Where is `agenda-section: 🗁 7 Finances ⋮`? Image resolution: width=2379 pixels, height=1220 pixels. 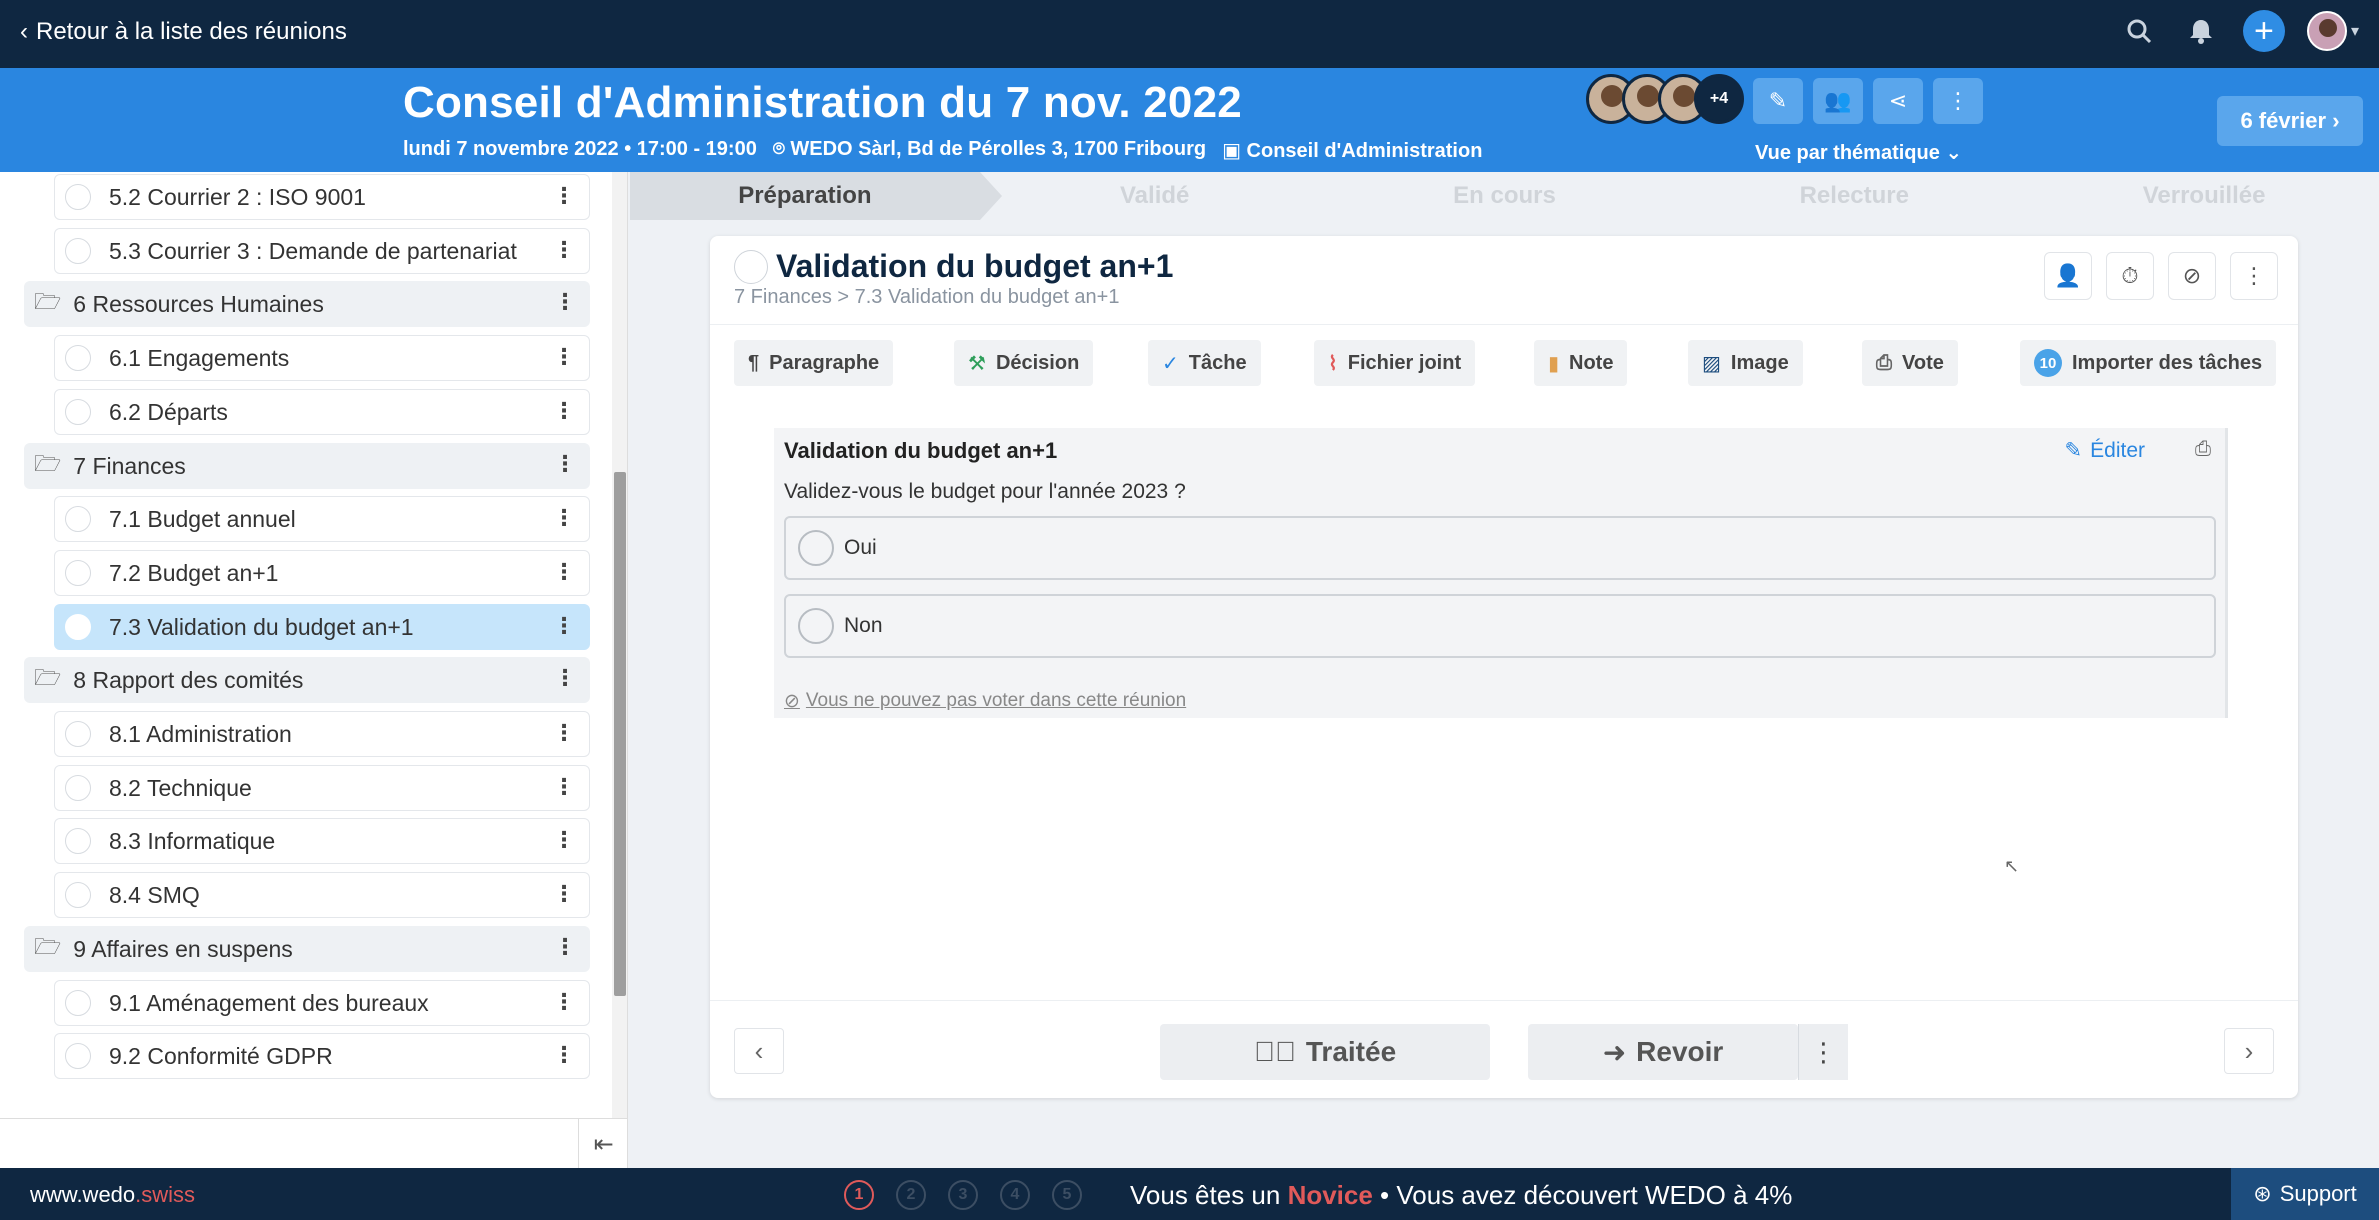
agenda-section: 🗁 7 Finances ⋮ is located at coordinates (307, 466).